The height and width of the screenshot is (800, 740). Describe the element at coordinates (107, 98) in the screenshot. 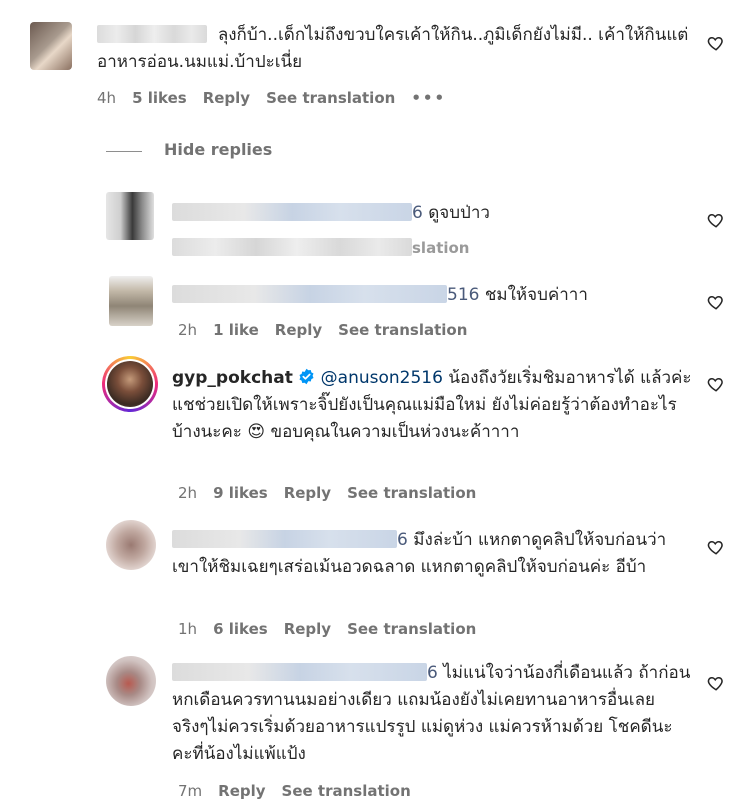

I see `comment-time: 4h` at that location.